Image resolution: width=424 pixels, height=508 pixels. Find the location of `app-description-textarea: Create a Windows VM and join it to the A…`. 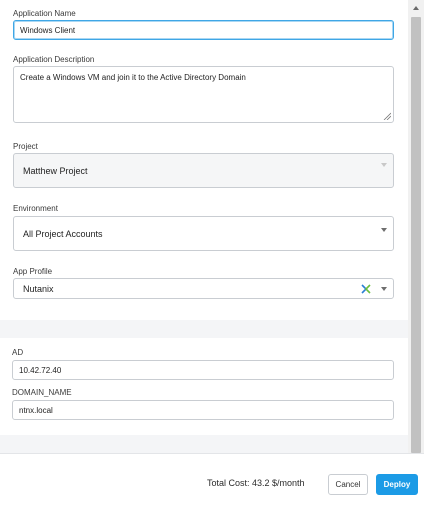

app-description-textarea: Create a Windows VM and join it to the A… is located at coordinates (203, 94).